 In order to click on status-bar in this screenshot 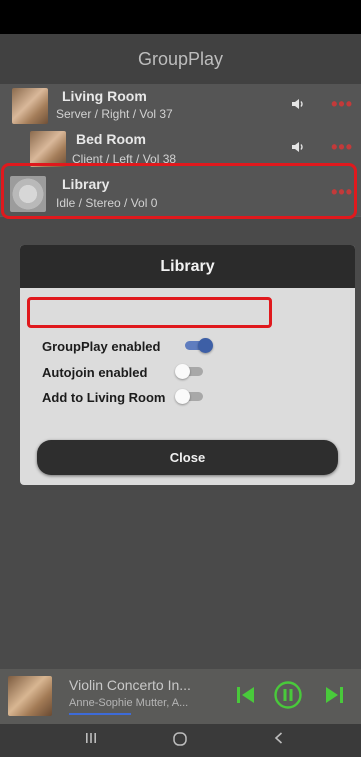, I will do `click(180, 17)`.